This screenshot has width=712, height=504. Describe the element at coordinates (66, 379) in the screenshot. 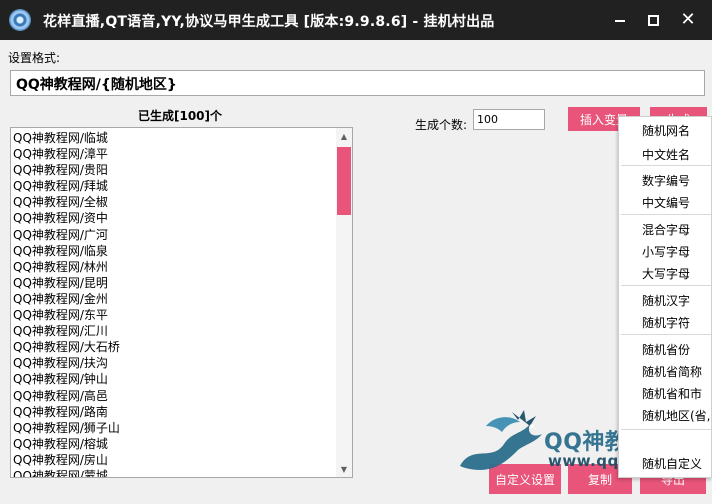

I see `list-item: QQ神教程网/钟山` at that location.